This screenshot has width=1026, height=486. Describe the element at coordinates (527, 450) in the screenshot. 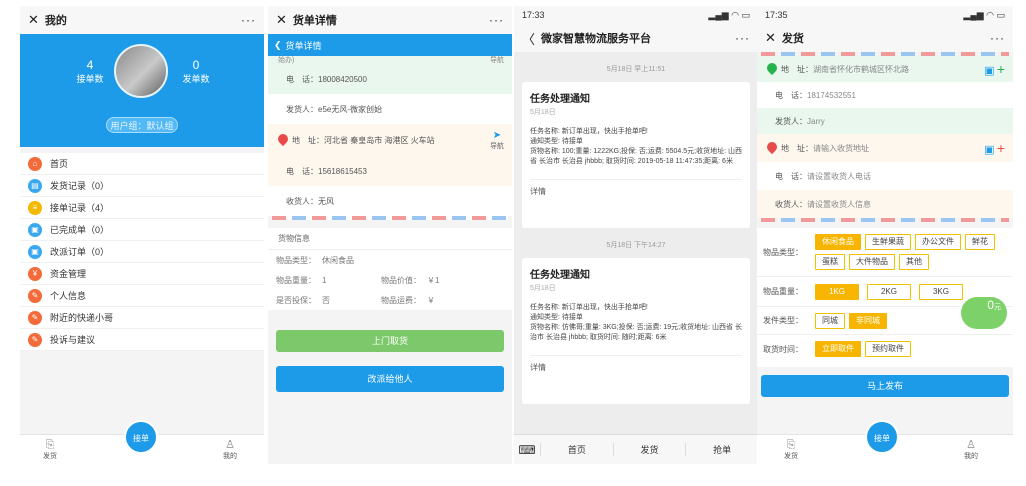

I see `keyboard-icon: ⌨` at that location.